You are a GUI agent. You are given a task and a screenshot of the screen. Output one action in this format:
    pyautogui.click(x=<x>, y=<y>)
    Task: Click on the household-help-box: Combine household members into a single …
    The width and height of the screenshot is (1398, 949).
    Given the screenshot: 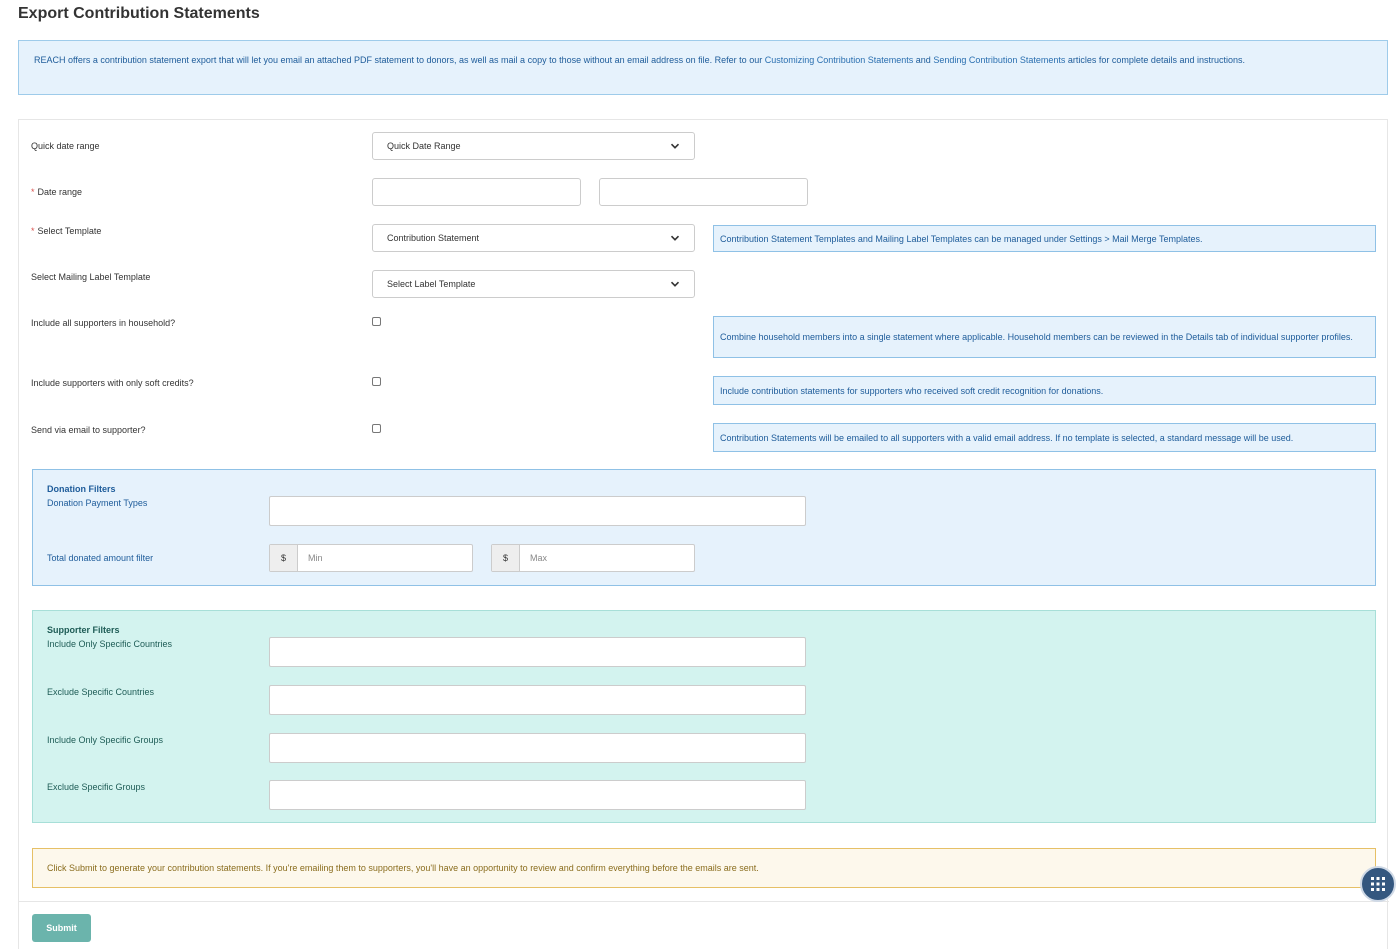 What is the action you would take?
    pyautogui.click(x=1044, y=337)
    